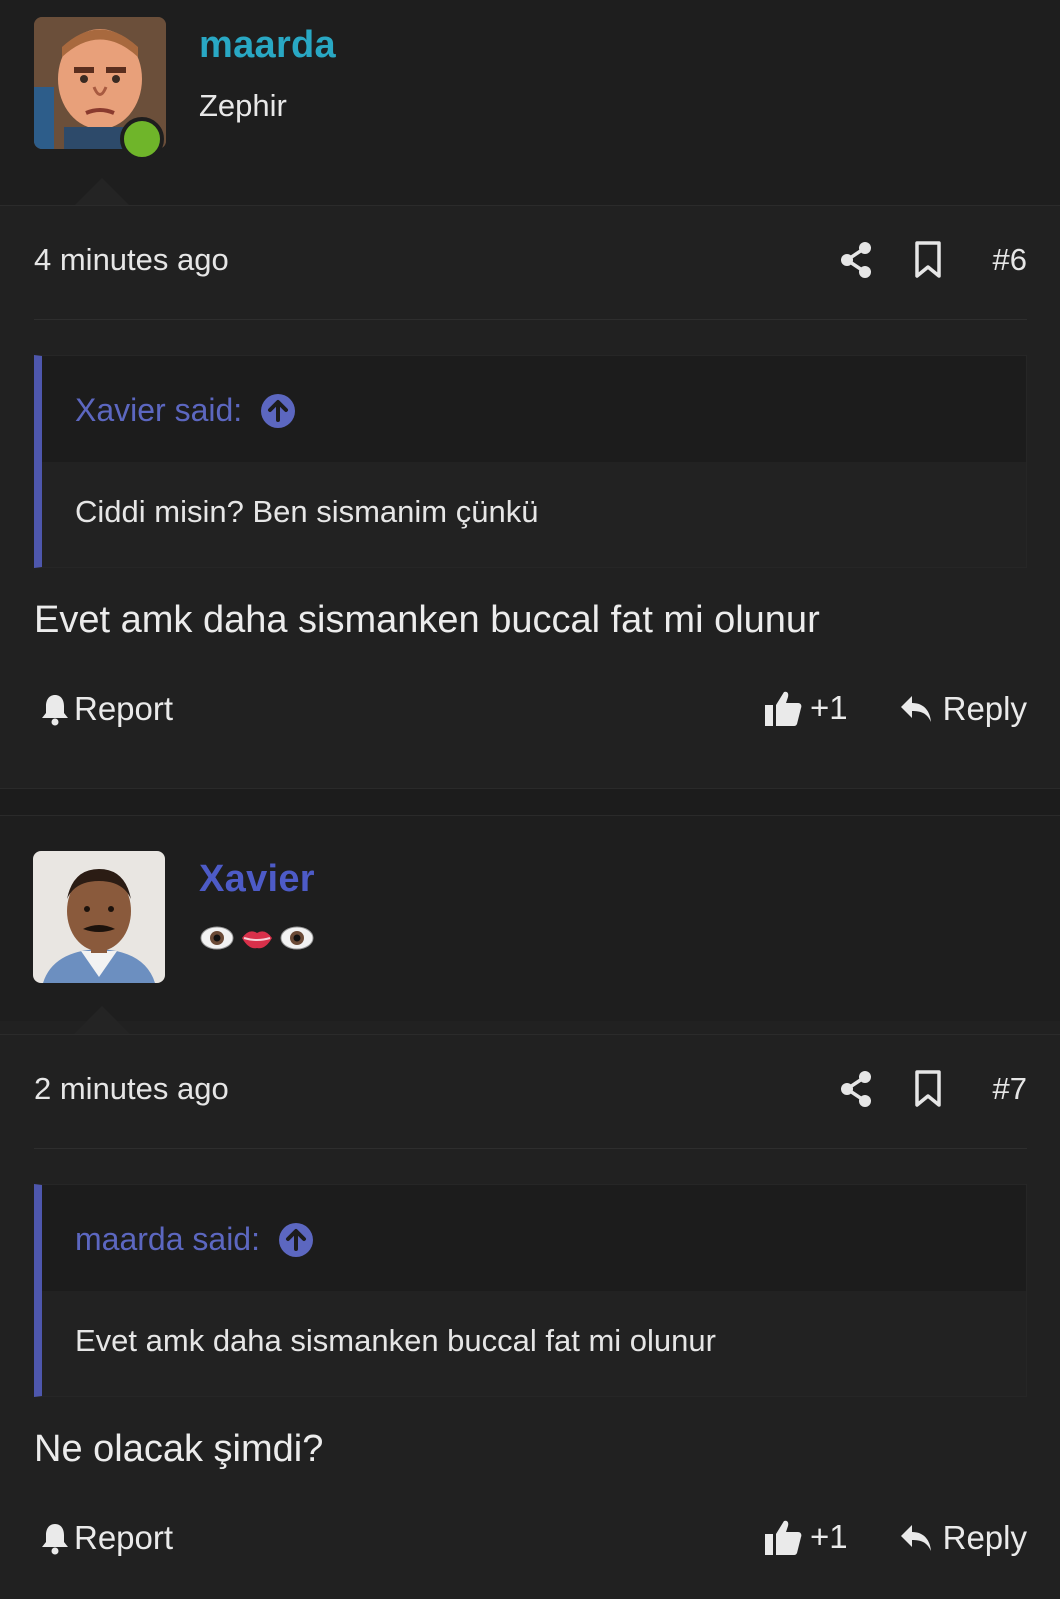  I want to click on post-meta-row: 4 minutes ago #6, so click(530, 263).